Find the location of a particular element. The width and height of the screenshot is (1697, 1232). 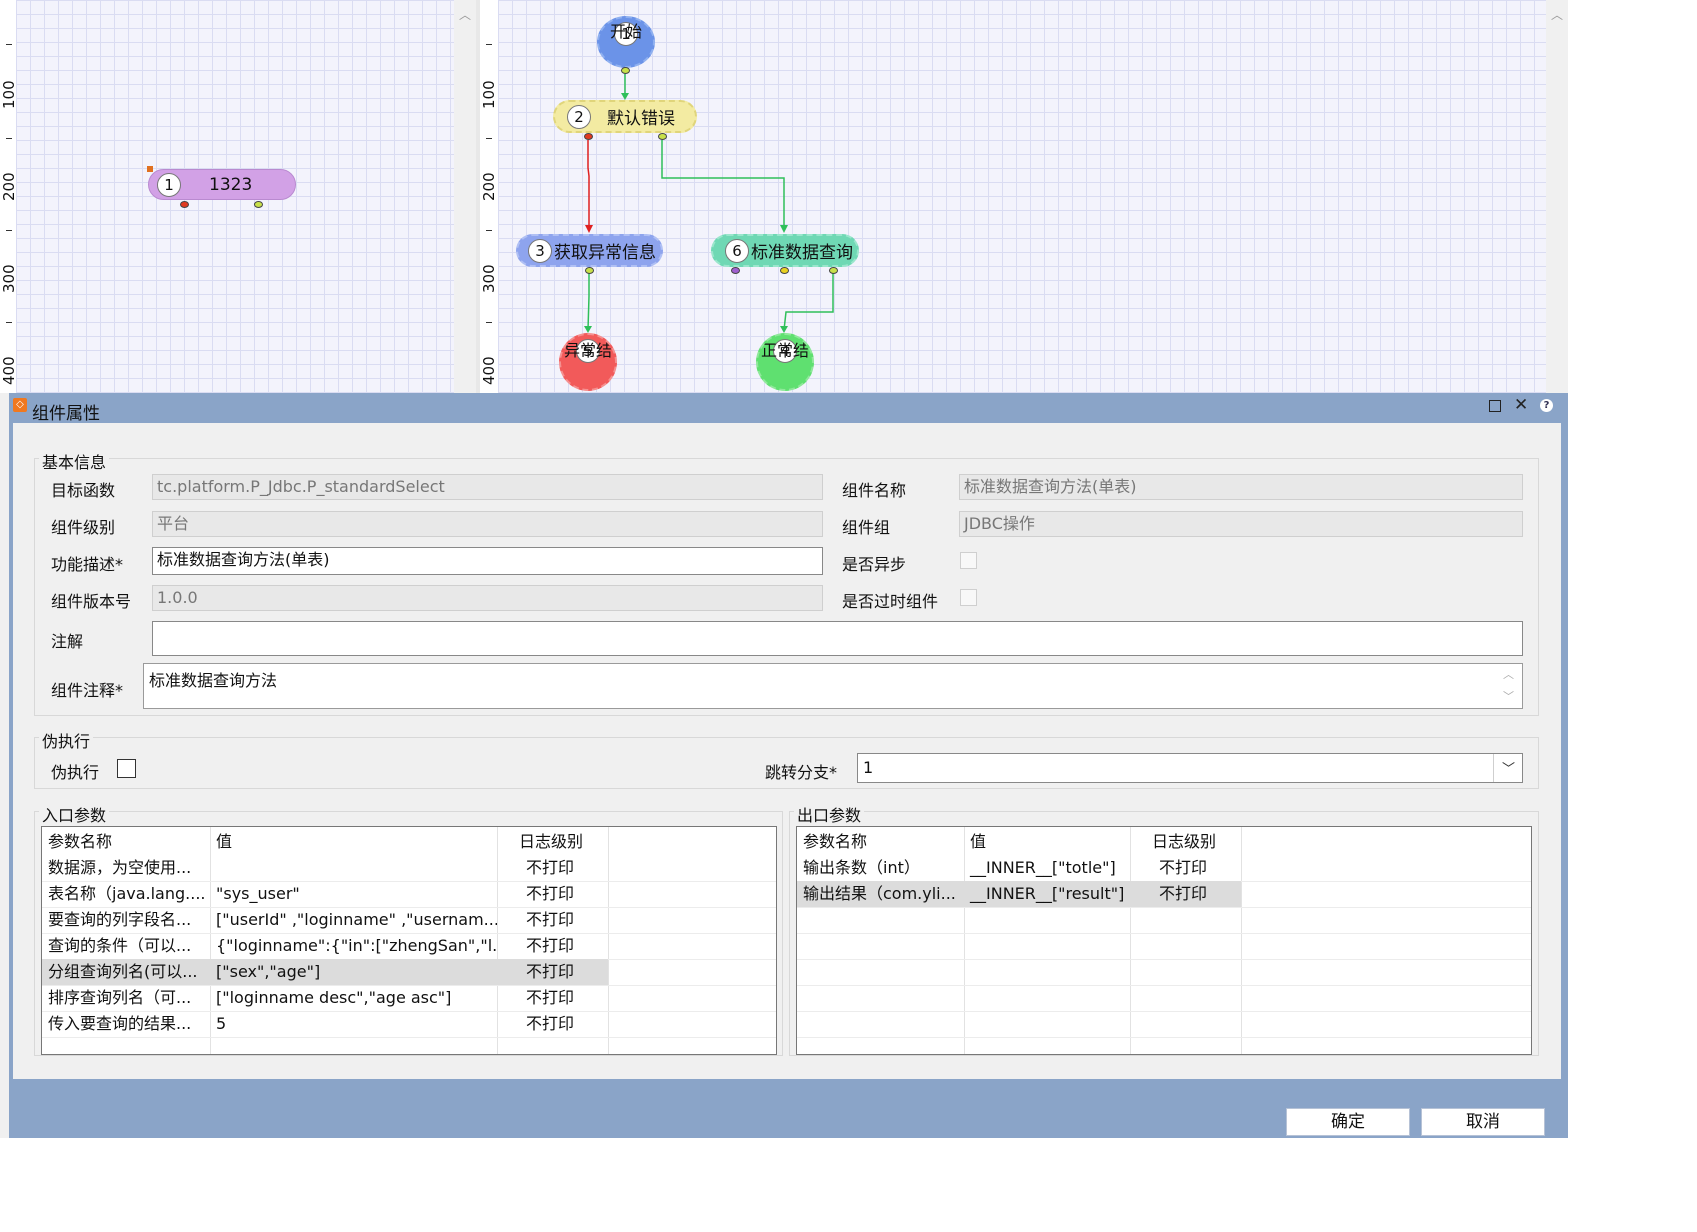

fake-execution-checkbox is located at coordinates (126, 768).